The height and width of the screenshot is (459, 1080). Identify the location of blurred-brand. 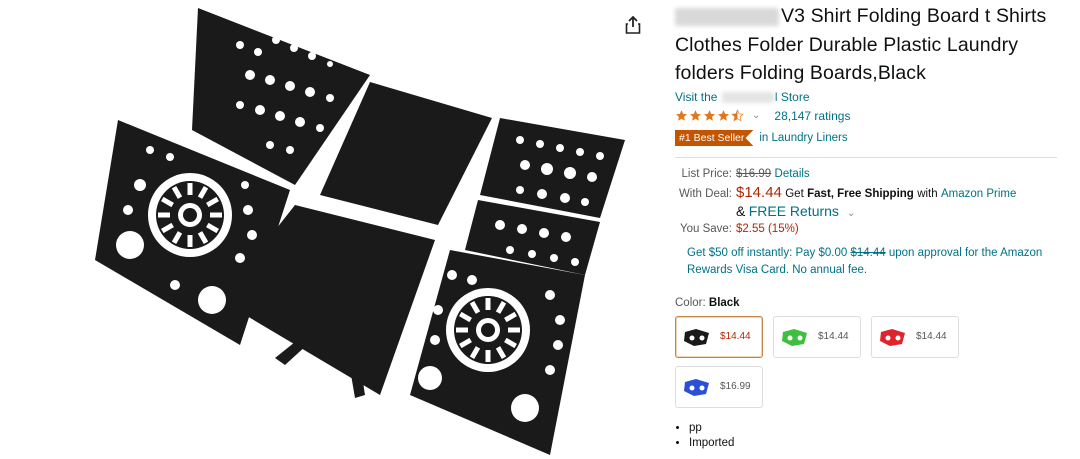
(727, 16).